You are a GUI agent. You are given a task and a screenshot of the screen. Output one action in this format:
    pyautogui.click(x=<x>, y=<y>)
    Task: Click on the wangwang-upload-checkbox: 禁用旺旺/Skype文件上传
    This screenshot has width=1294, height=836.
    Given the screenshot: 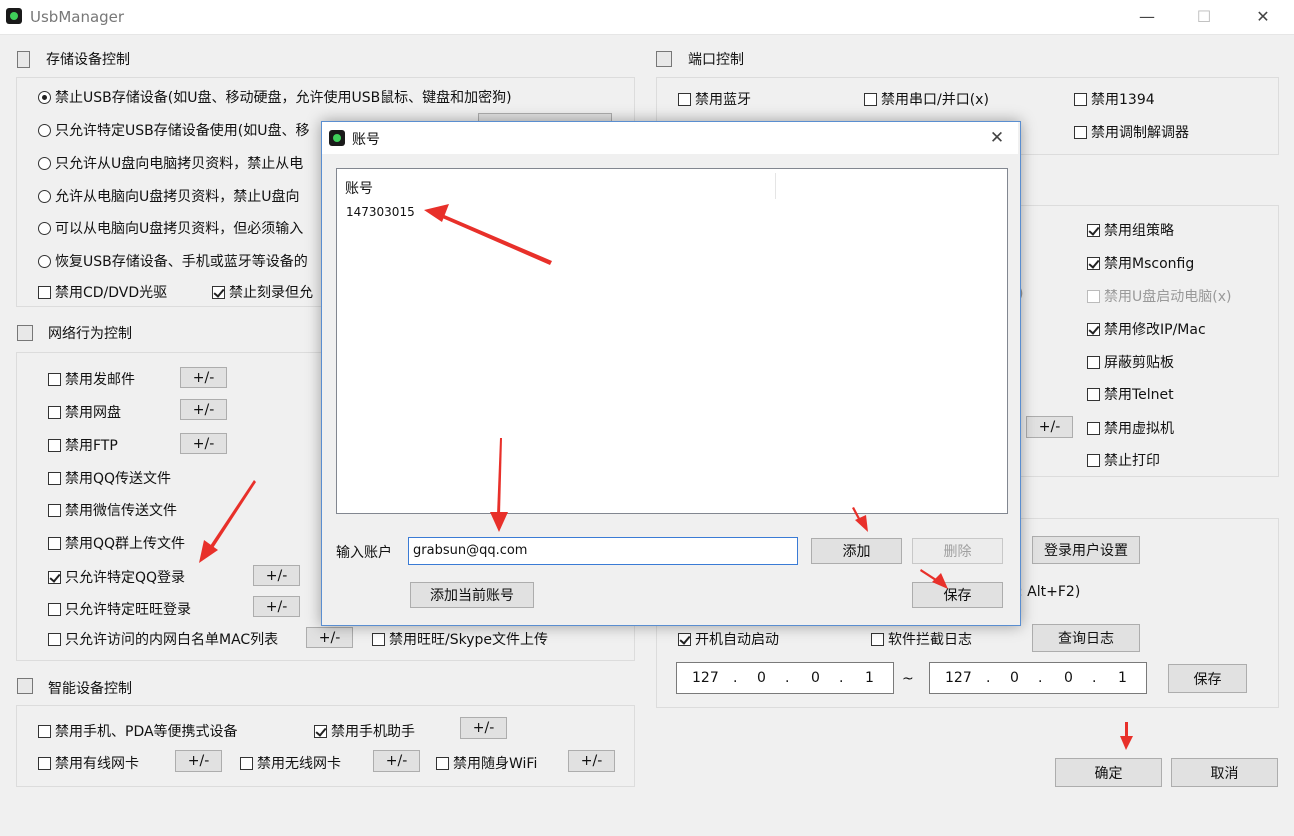 What is the action you would take?
    pyautogui.click(x=460, y=639)
    